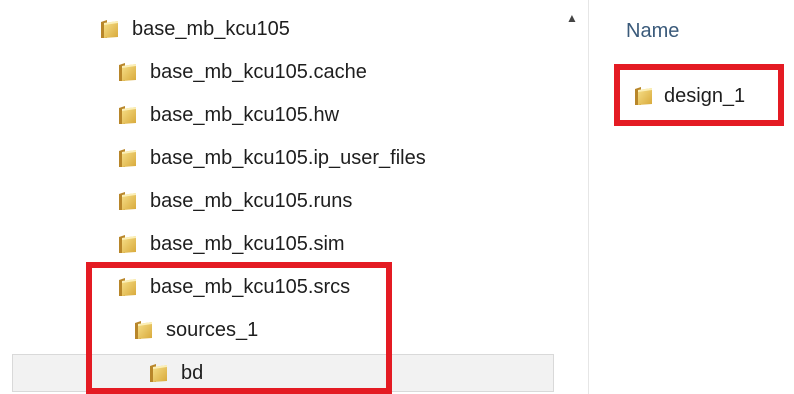 The height and width of the screenshot is (394, 794). I want to click on tree-item-label: base_mb_kcu105, so click(211, 28).